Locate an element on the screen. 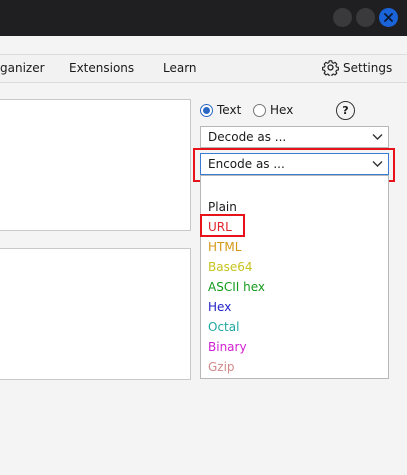 Image resolution: width=407 pixels, height=475 pixels. menu-bar: ganizer Extensions Learn Settings is located at coordinates (203, 68).